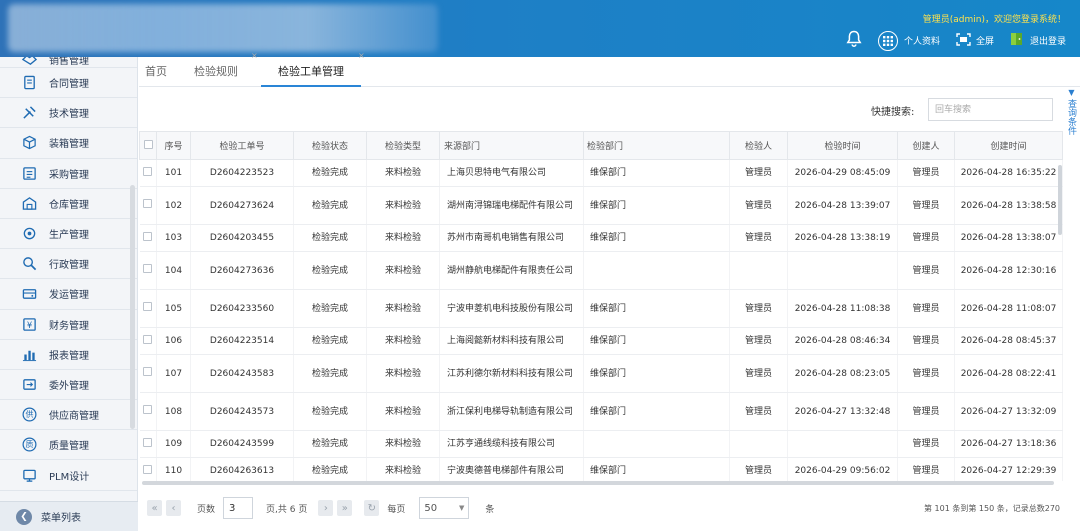 Image resolution: width=1080 pixels, height=531 pixels. Describe the element at coordinates (154, 508) in the screenshot. I see `first-page-button: «` at that location.